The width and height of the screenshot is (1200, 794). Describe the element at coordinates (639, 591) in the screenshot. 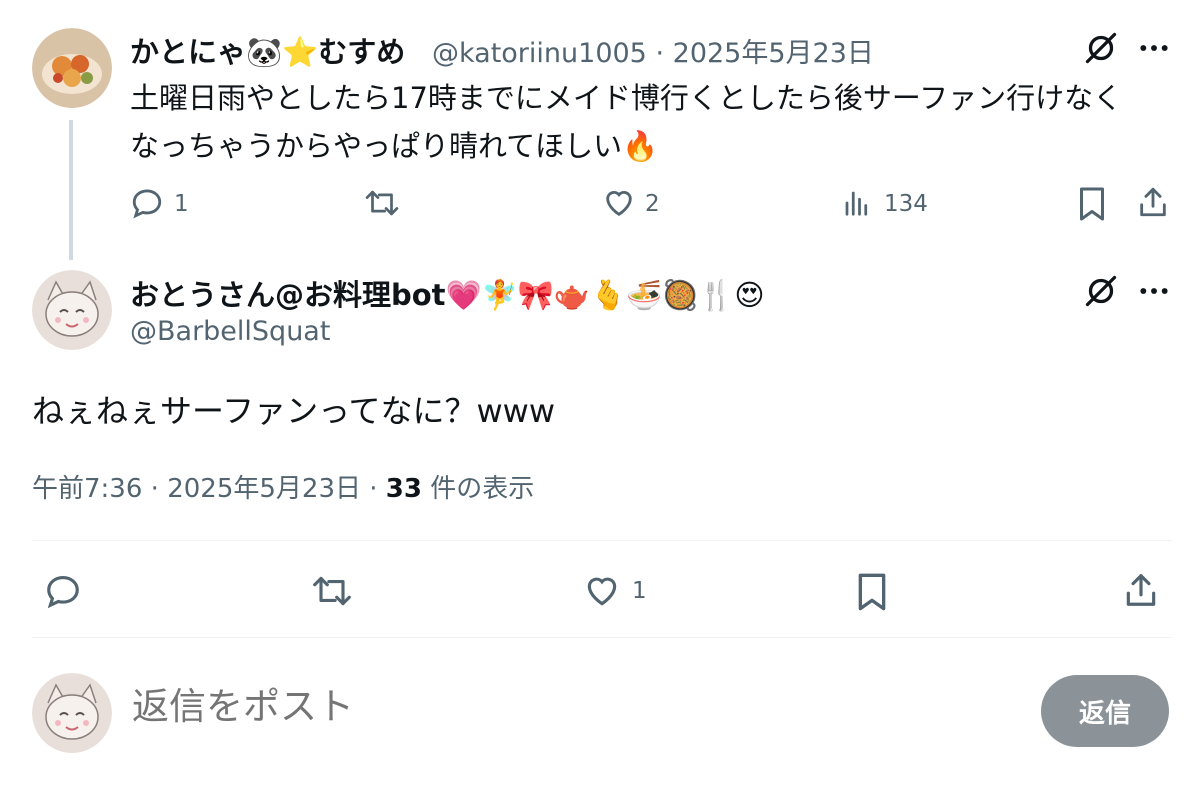

I see `main-like-count: 1` at that location.